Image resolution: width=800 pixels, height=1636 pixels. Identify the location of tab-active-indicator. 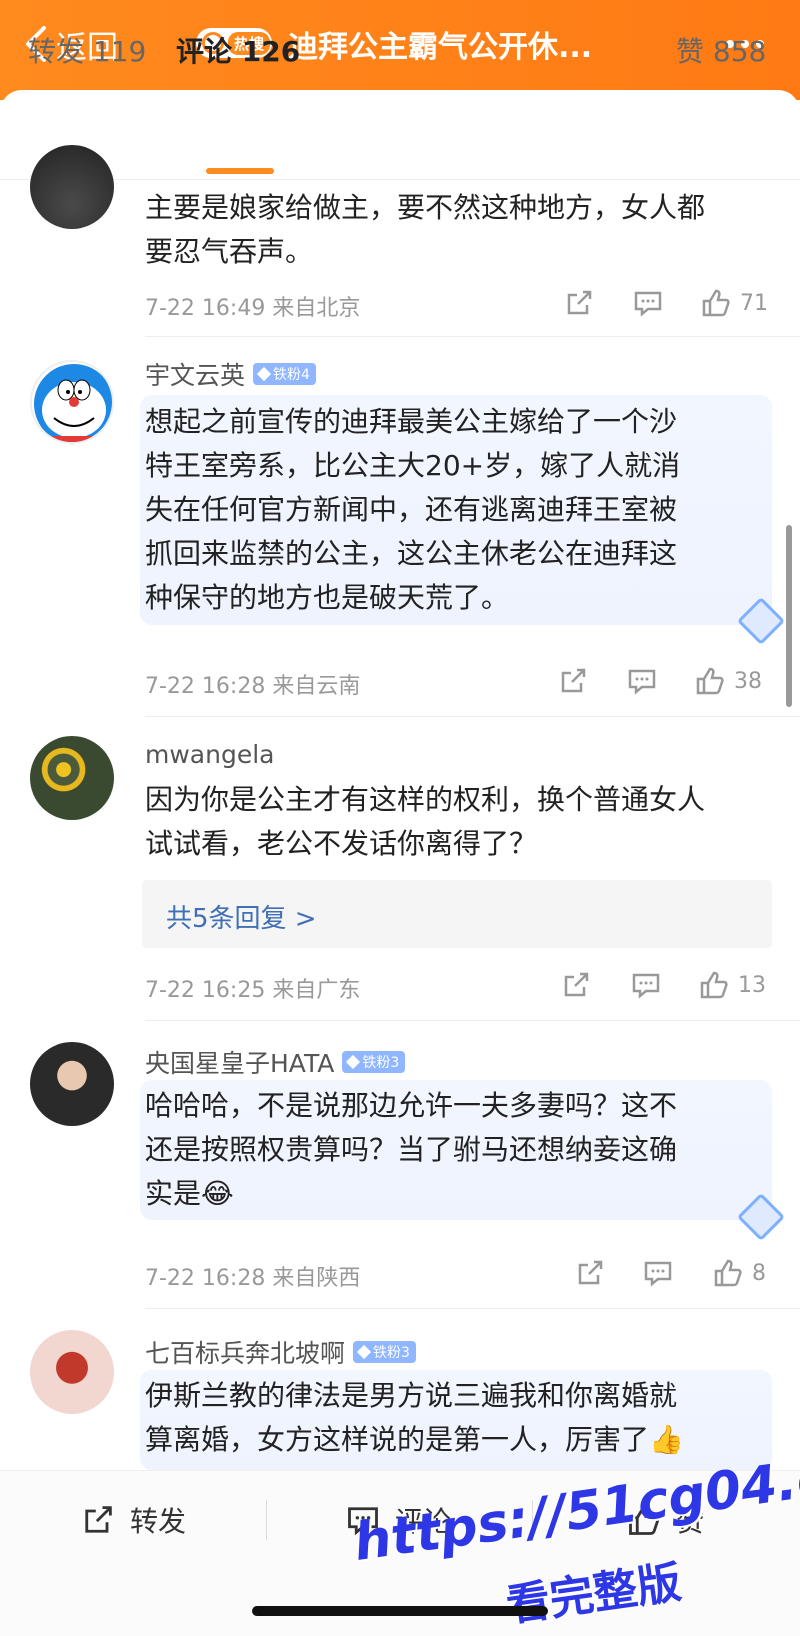
(240, 171).